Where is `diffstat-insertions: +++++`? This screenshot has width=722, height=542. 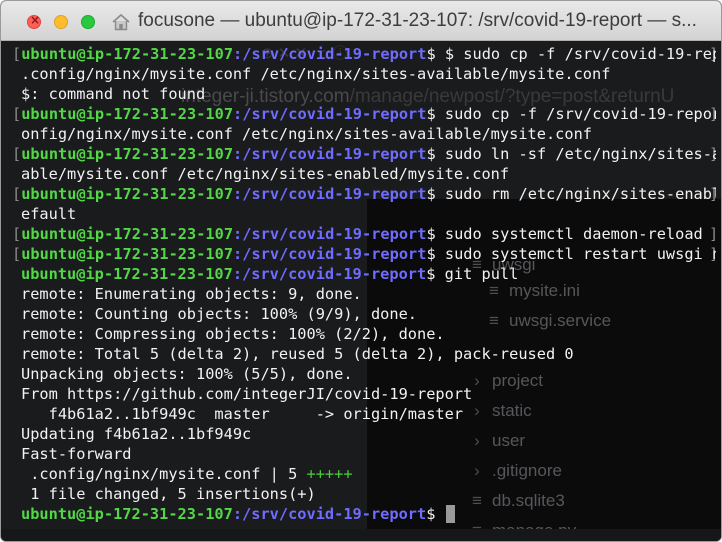
diffstat-insertions: +++++ is located at coordinates (329, 474).